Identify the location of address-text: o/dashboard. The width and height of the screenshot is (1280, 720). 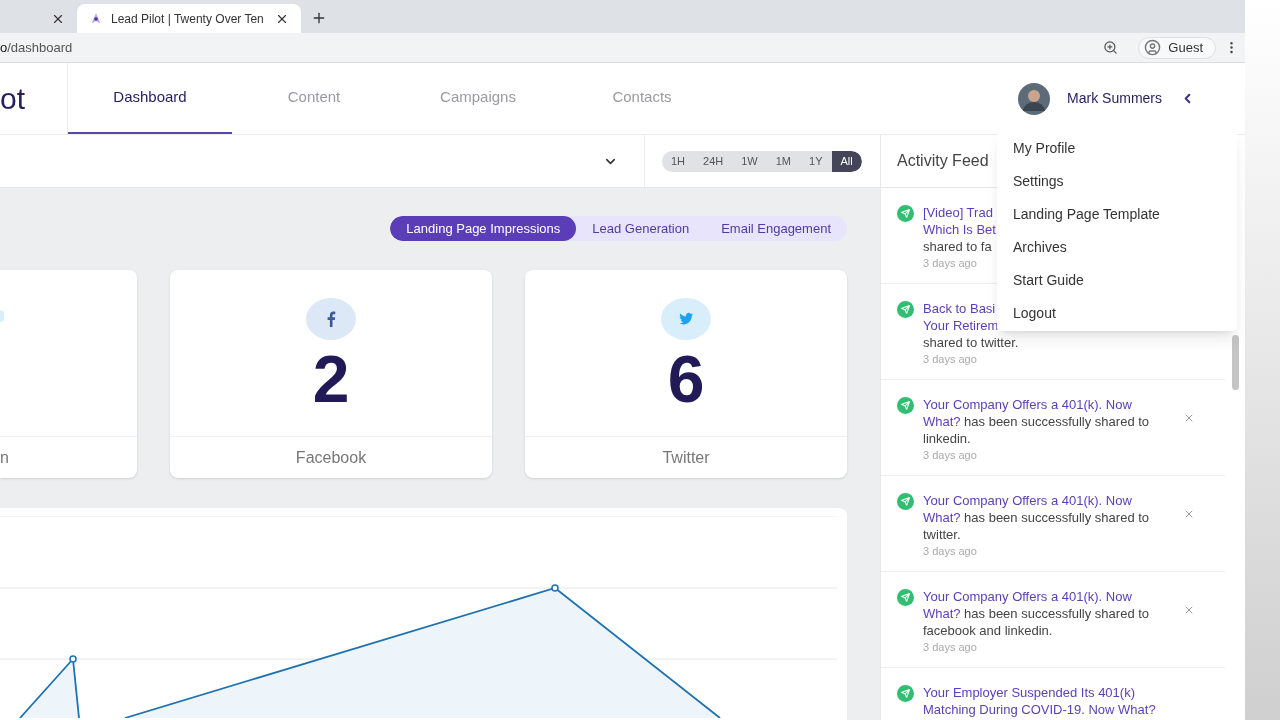
(552, 47).